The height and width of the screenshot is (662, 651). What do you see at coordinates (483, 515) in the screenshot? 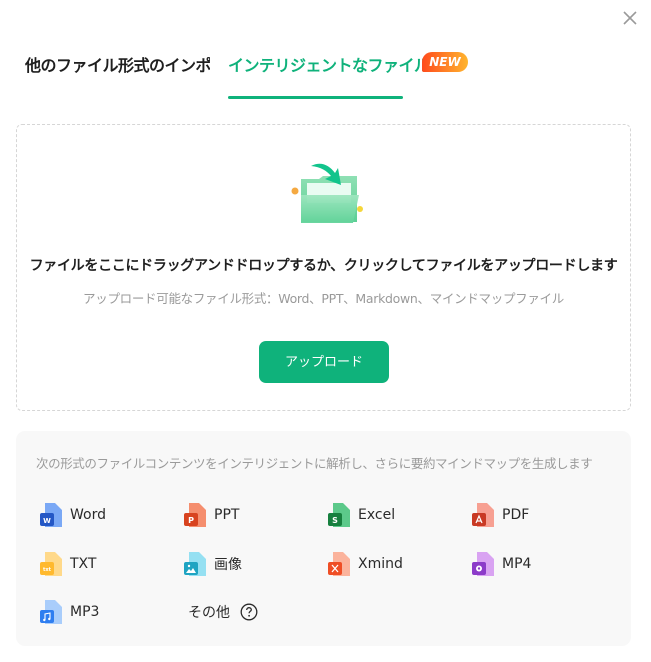
I see `pdf-file-icon` at bounding box center [483, 515].